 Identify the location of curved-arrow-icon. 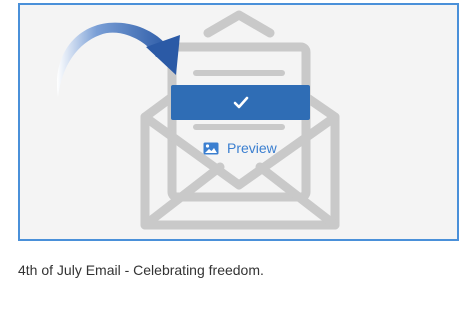
(118, 59).